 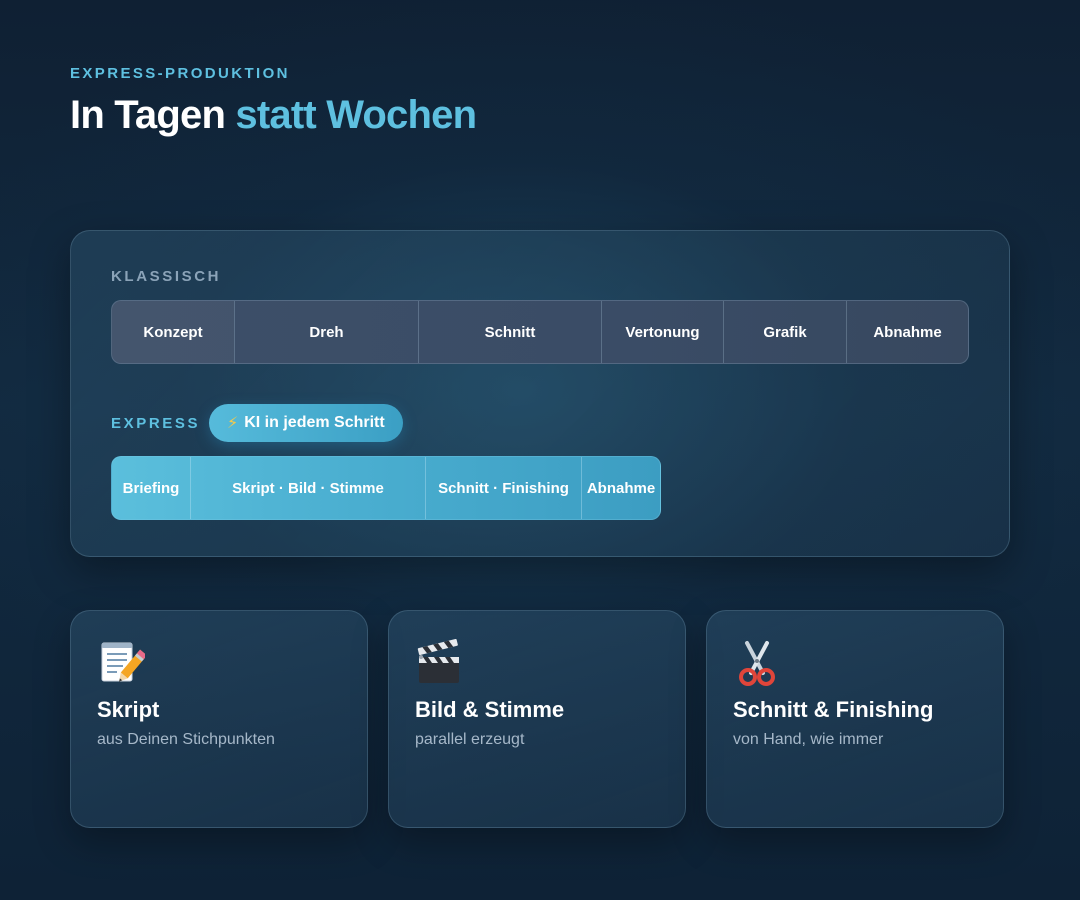 What do you see at coordinates (180, 73) in the screenshot?
I see `eyebrow-label: EXPRESS-PRODUKTION` at bounding box center [180, 73].